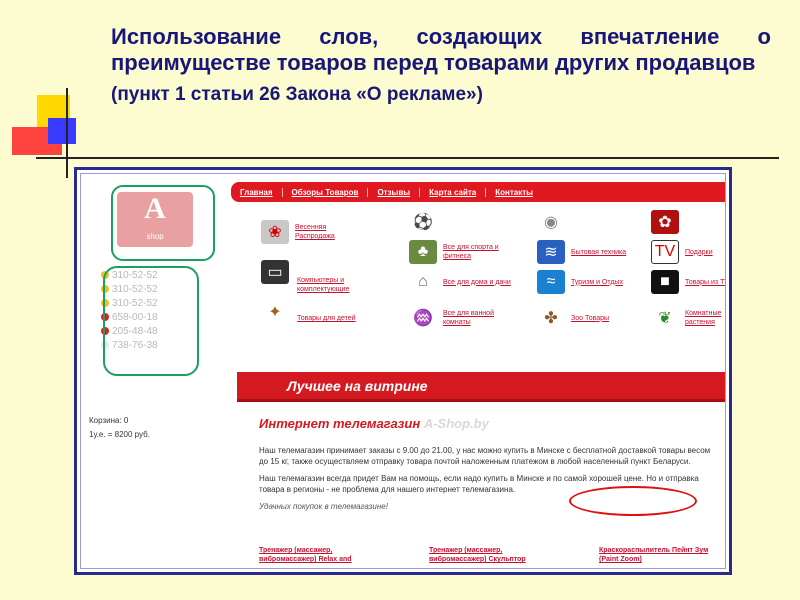  Describe the element at coordinates (665, 282) in the screenshot. I see `shop-icon: ■` at that location.